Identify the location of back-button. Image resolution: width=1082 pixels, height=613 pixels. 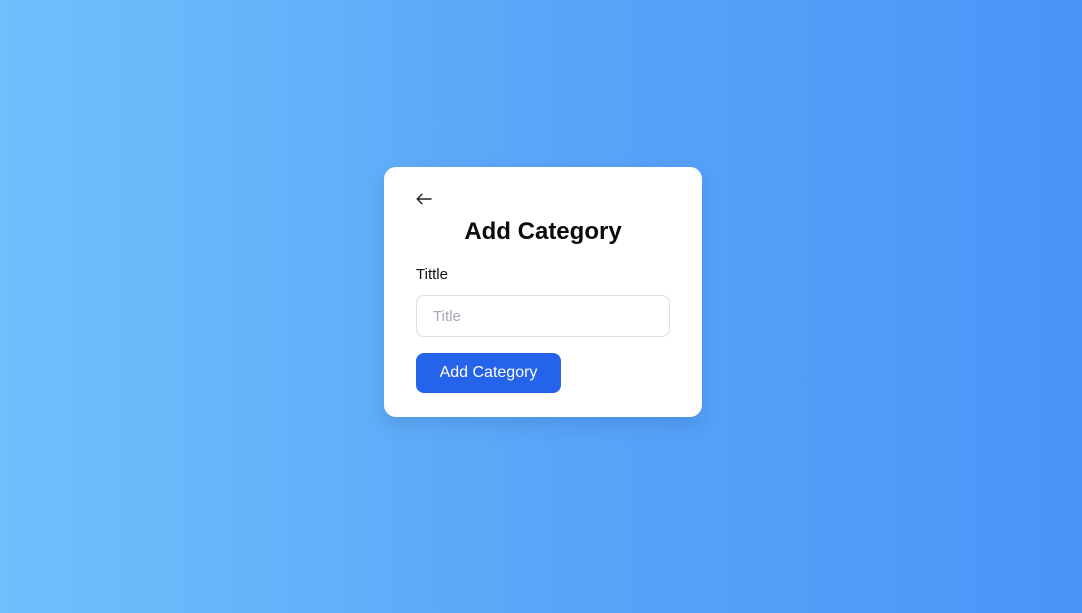
(424, 201).